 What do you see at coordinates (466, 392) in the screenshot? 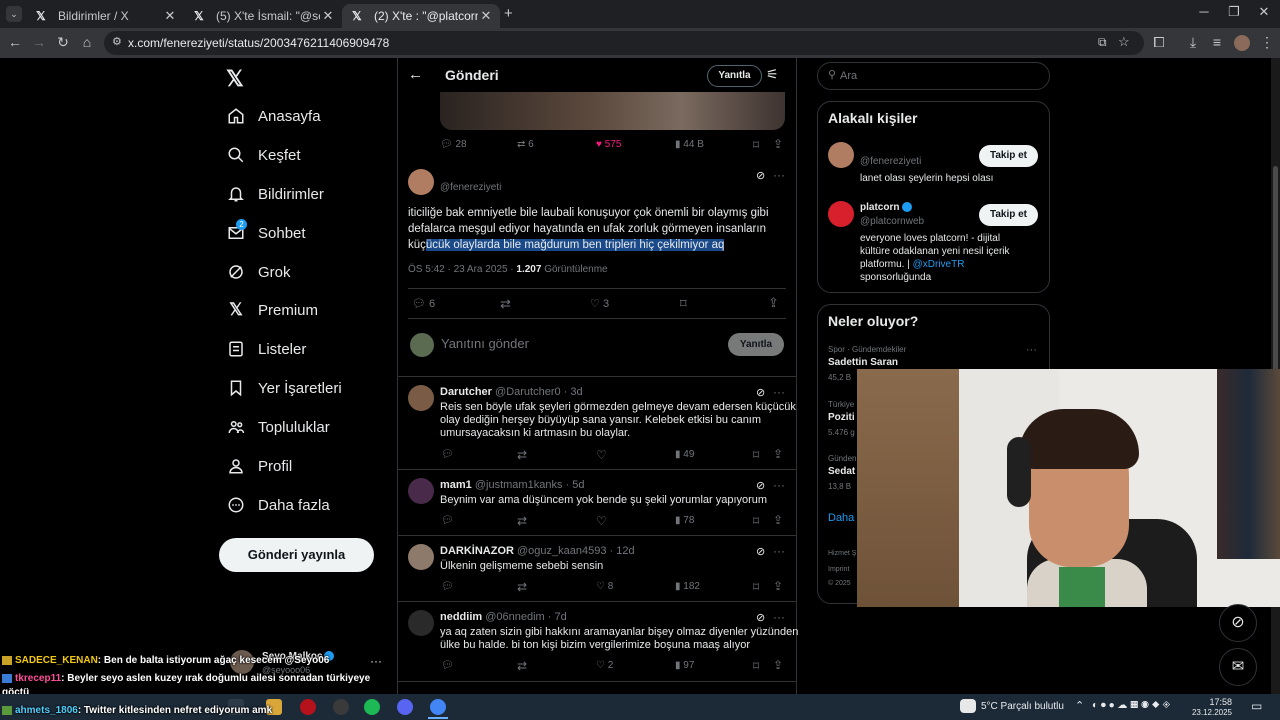
I see `reply-author-name: Darutcher` at bounding box center [466, 392].